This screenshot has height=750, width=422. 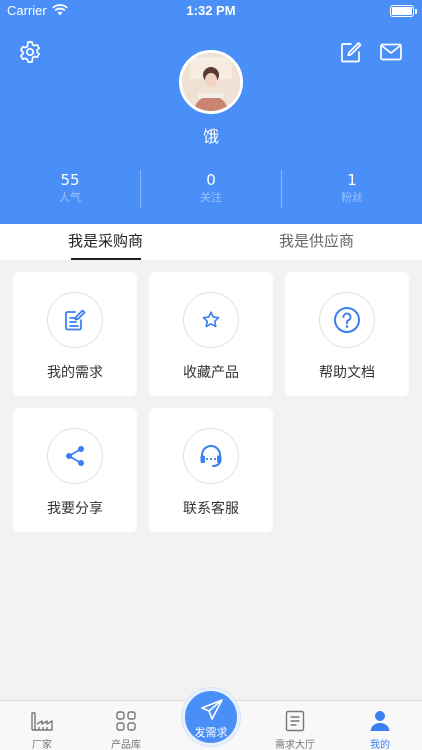 I want to click on menu-label: 我要分享, so click(x=75, y=509).